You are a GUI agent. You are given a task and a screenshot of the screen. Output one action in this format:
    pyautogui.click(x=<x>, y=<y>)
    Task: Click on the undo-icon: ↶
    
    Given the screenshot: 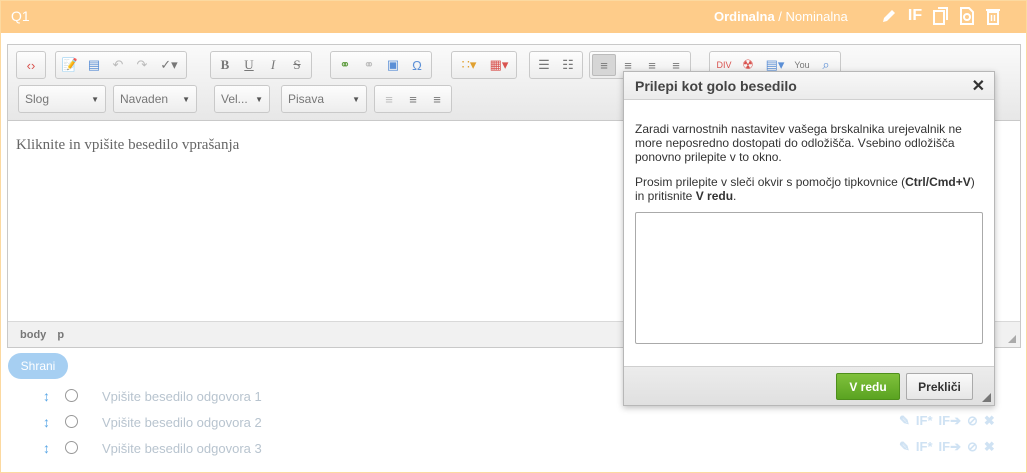 What is the action you would take?
    pyautogui.click(x=118, y=65)
    